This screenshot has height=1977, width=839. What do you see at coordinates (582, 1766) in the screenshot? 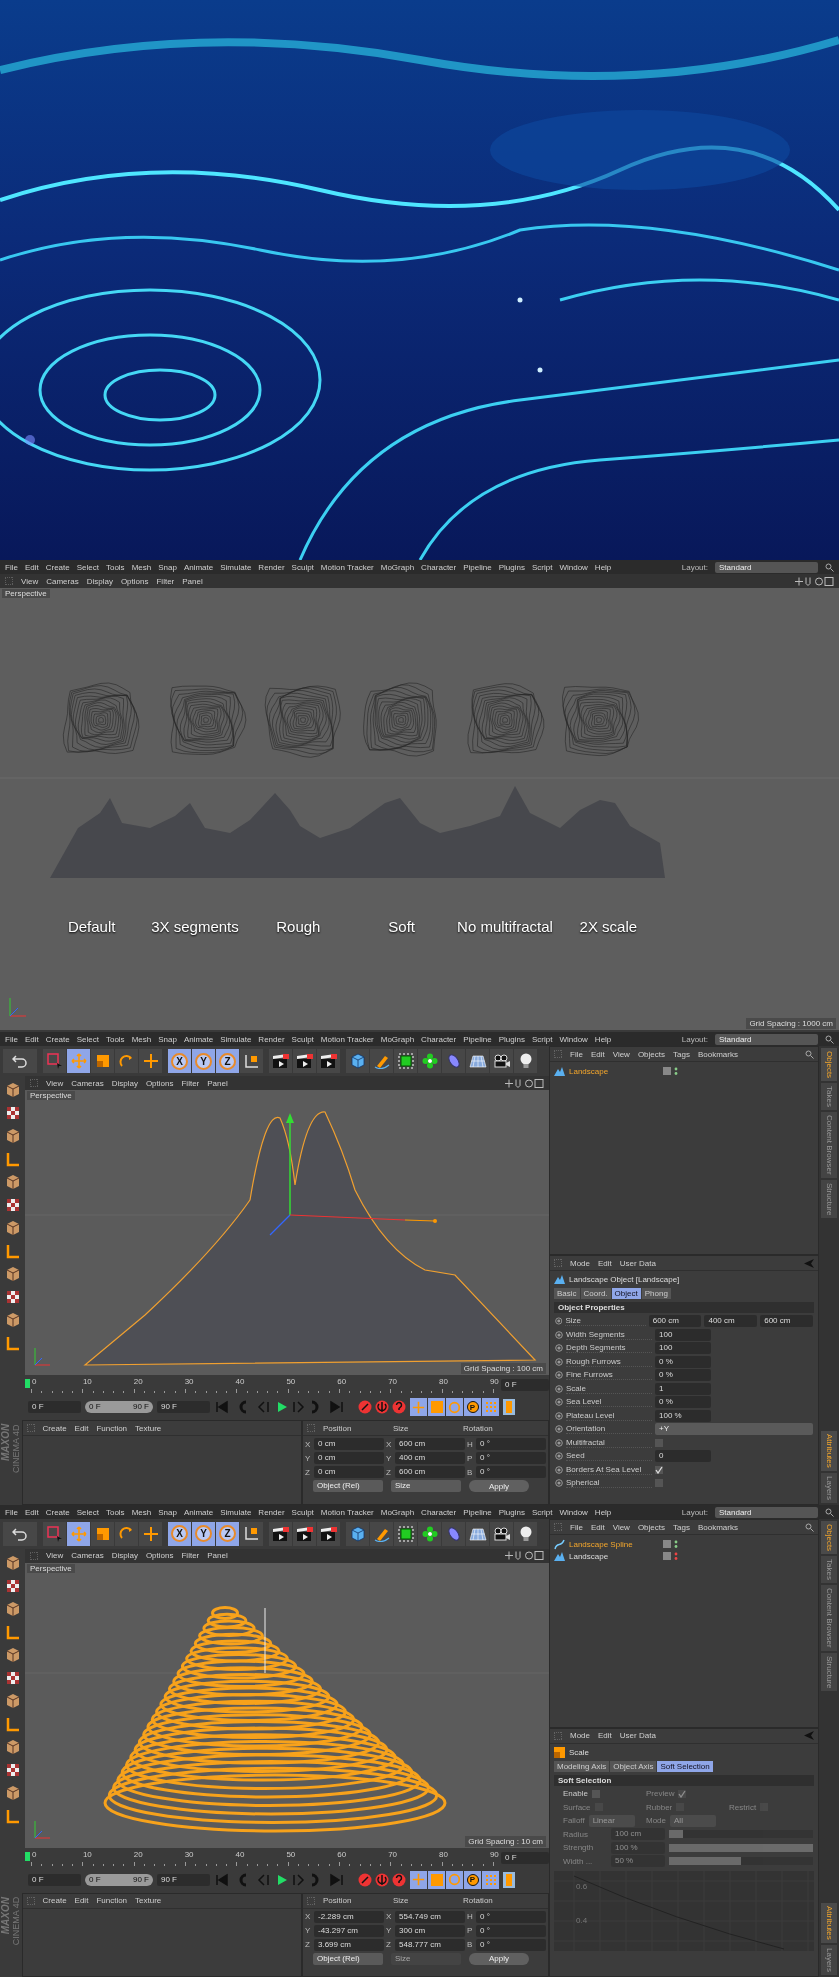
I see `tab: Modeling Axis` at bounding box center [582, 1766].